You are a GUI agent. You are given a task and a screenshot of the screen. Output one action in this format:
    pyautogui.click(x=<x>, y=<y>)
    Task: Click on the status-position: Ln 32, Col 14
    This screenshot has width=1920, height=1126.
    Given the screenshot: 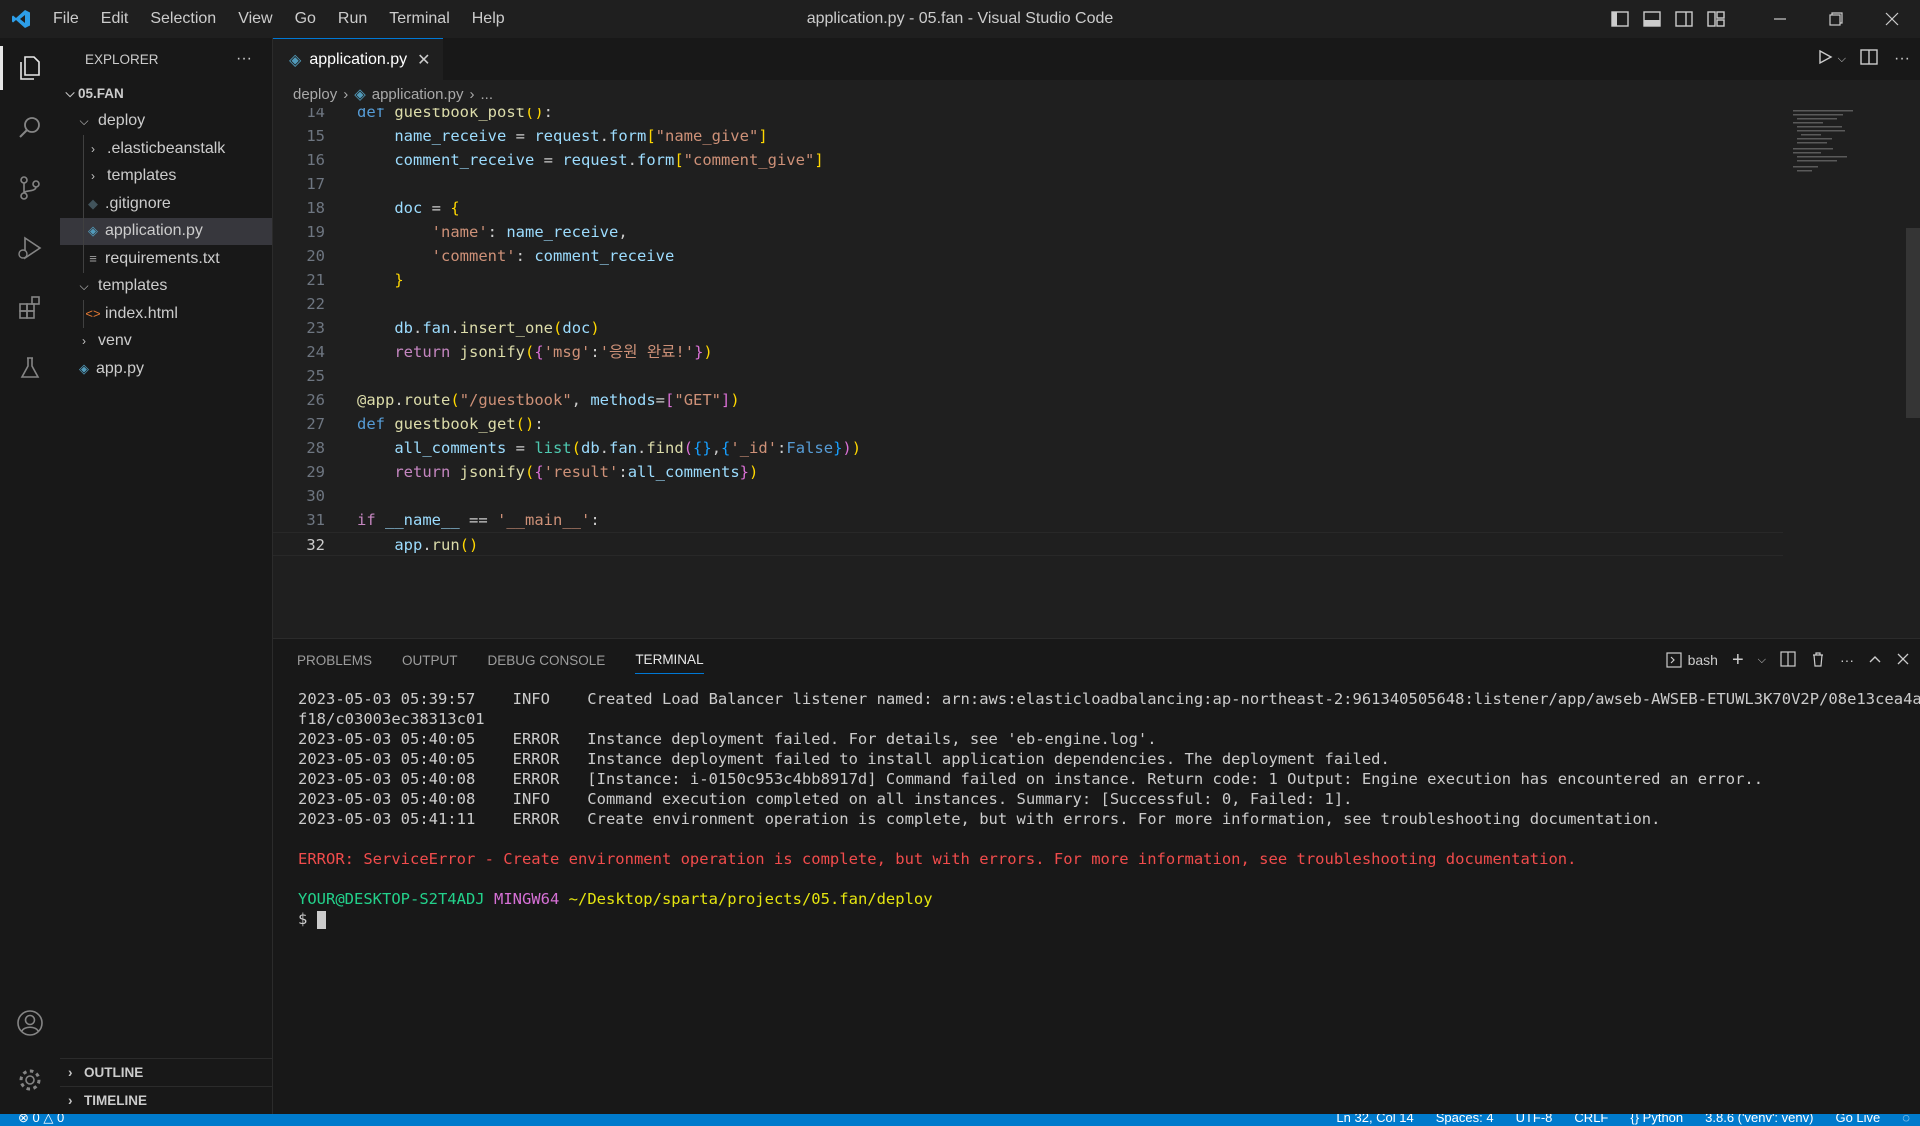 What is the action you would take?
    pyautogui.click(x=1374, y=1119)
    